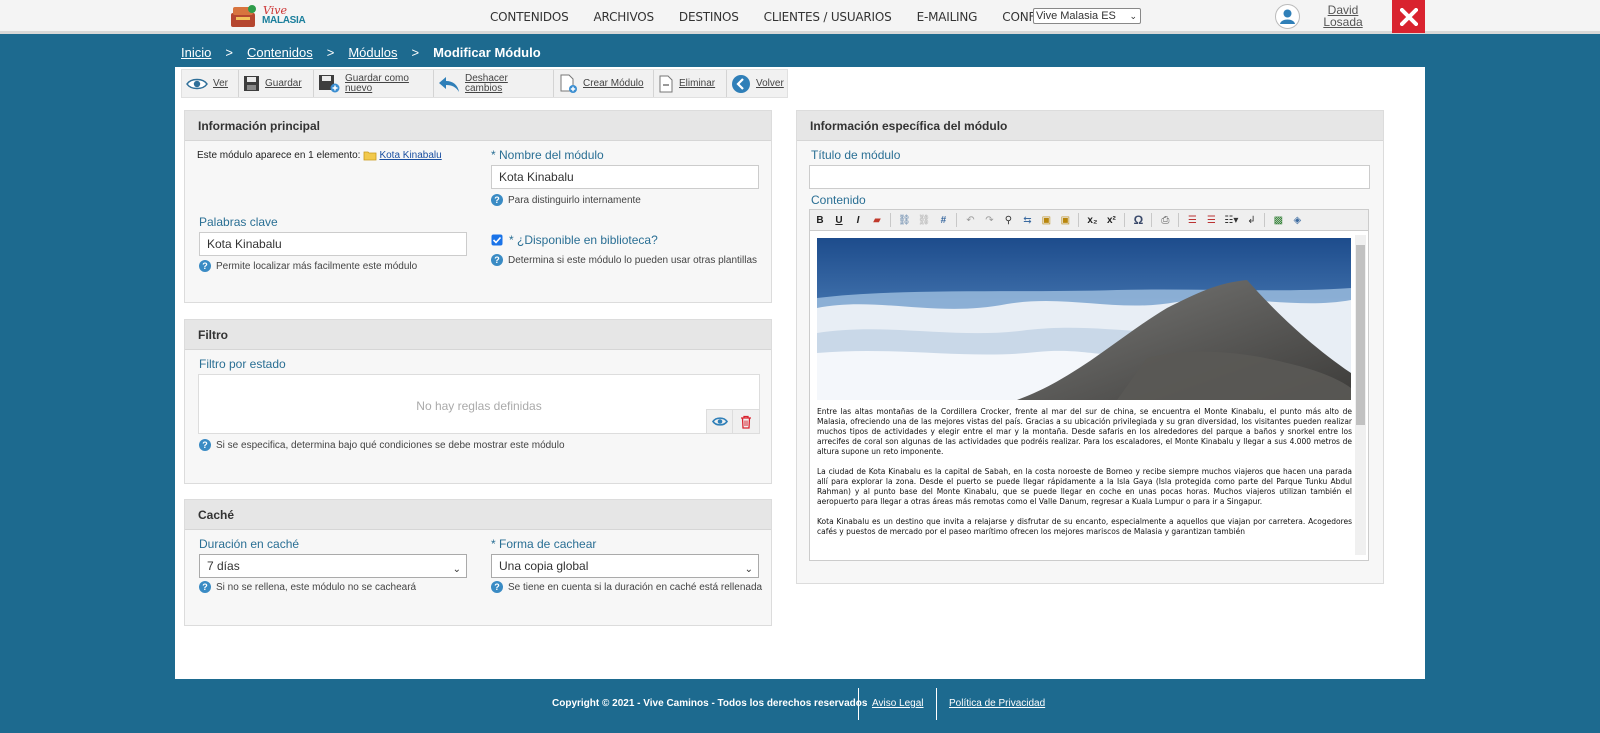 The height and width of the screenshot is (733, 1600). Describe the element at coordinates (196, 52) in the screenshot. I see `breadcrumb-inicio: Inicio` at that location.